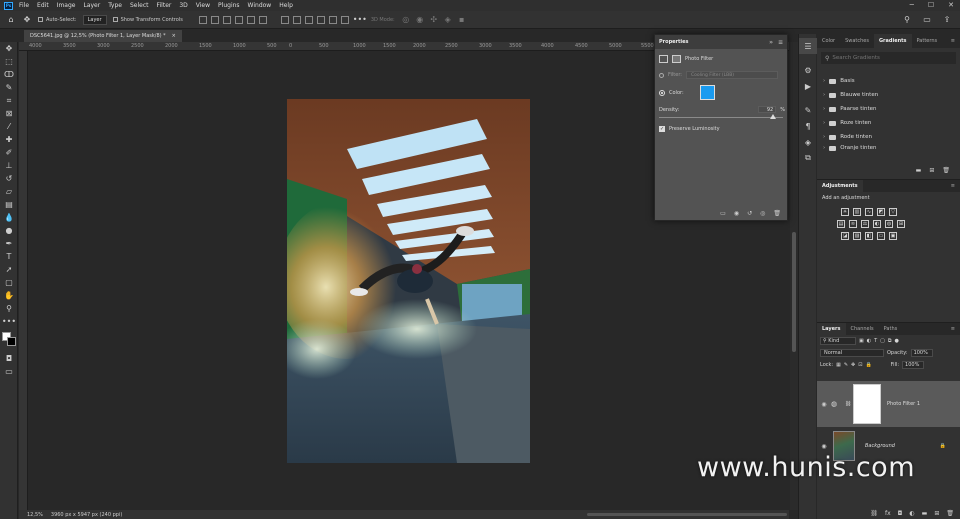 The width and height of the screenshot is (960, 519). What do you see at coordinates (808, 86) in the screenshot?
I see `actions-icon: ▶` at bounding box center [808, 86].